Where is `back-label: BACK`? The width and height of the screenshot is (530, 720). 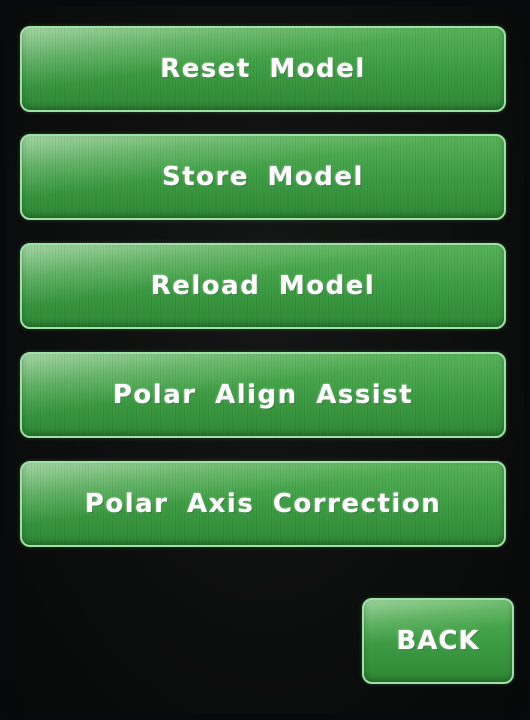
back-label: BACK is located at coordinates (438, 641).